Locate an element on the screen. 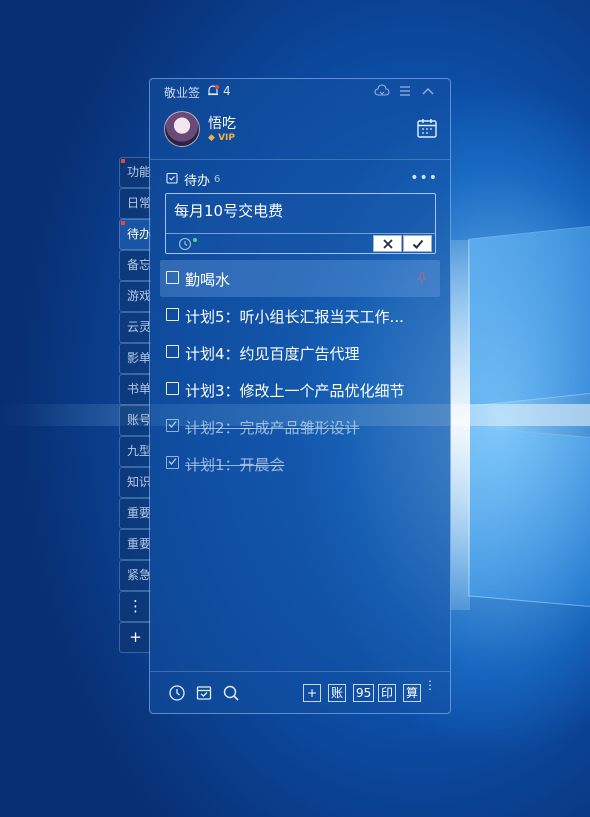  footer-toolbar: + 账 95 印算 ⋮ is located at coordinates (300, 692).